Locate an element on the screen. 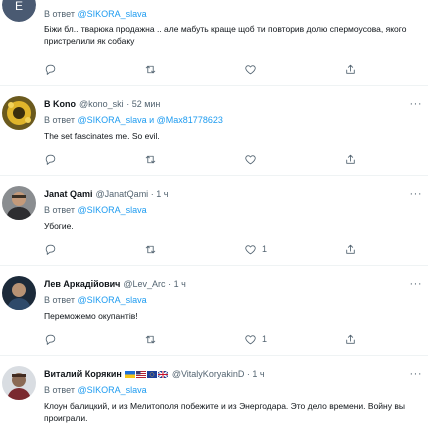 The width and height of the screenshot is (428, 426). user-handle: @VitalyKoryakinD is located at coordinates (208, 374).